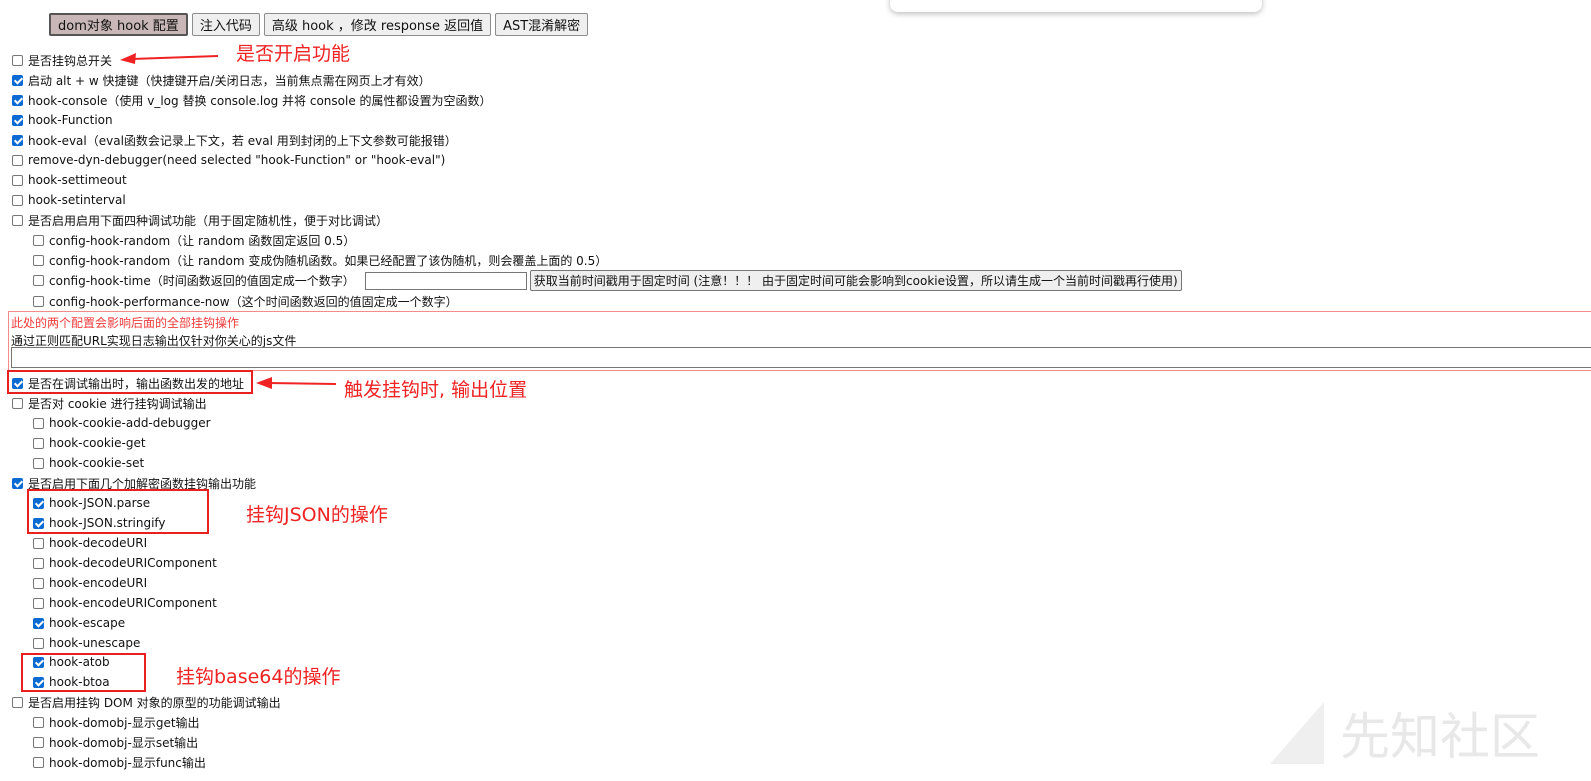 The height and width of the screenshot is (781, 1591). I want to click on option-row: hook-Function, so click(62, 120).